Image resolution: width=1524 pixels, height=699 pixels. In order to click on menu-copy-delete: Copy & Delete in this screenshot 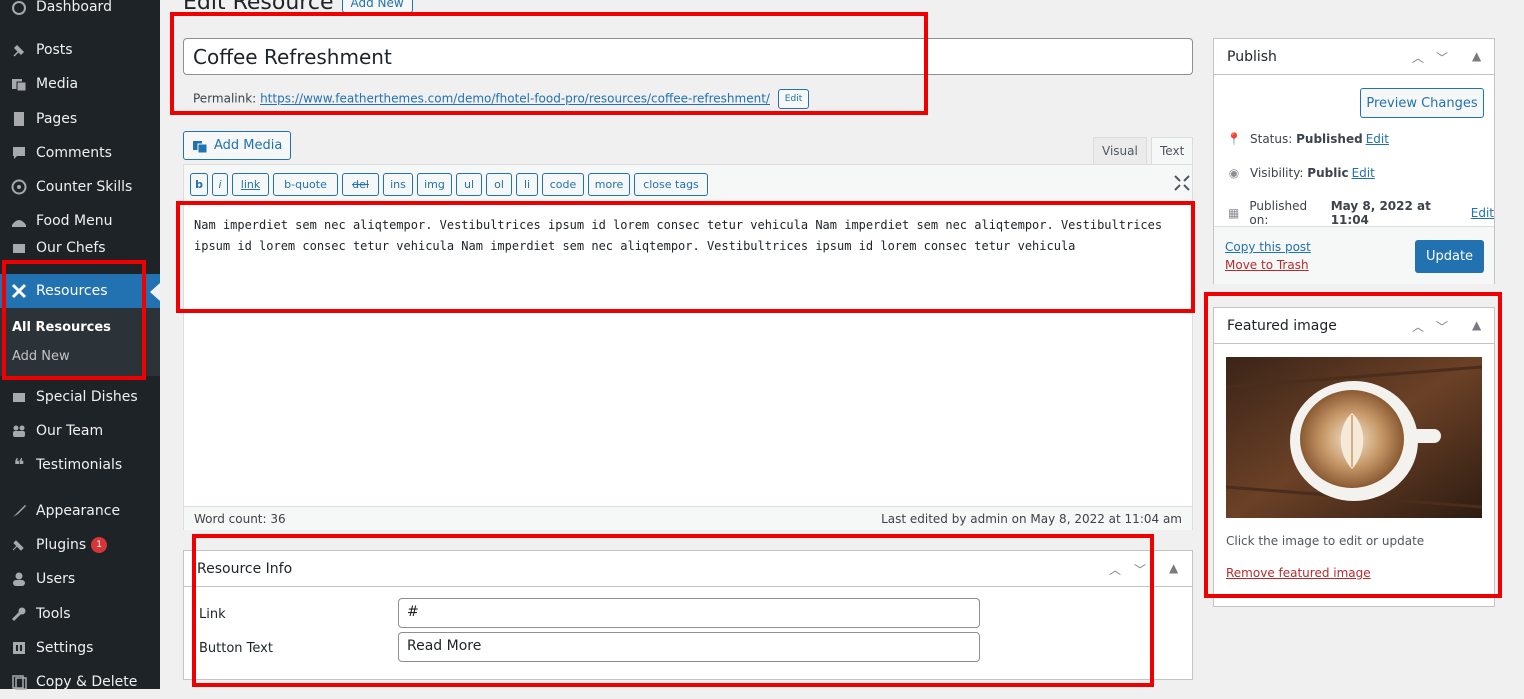, I will do `click(80, 682)`.